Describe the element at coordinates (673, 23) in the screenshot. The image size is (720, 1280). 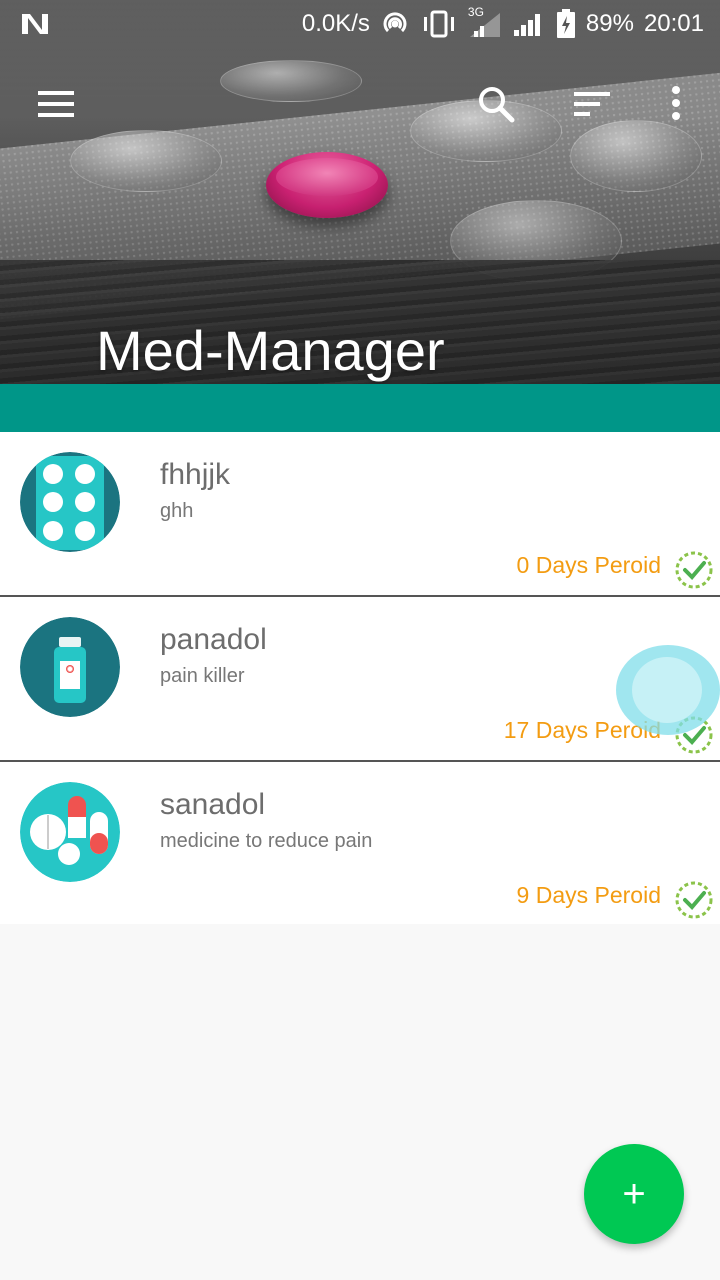
I see `clock: 20:01` at that location.